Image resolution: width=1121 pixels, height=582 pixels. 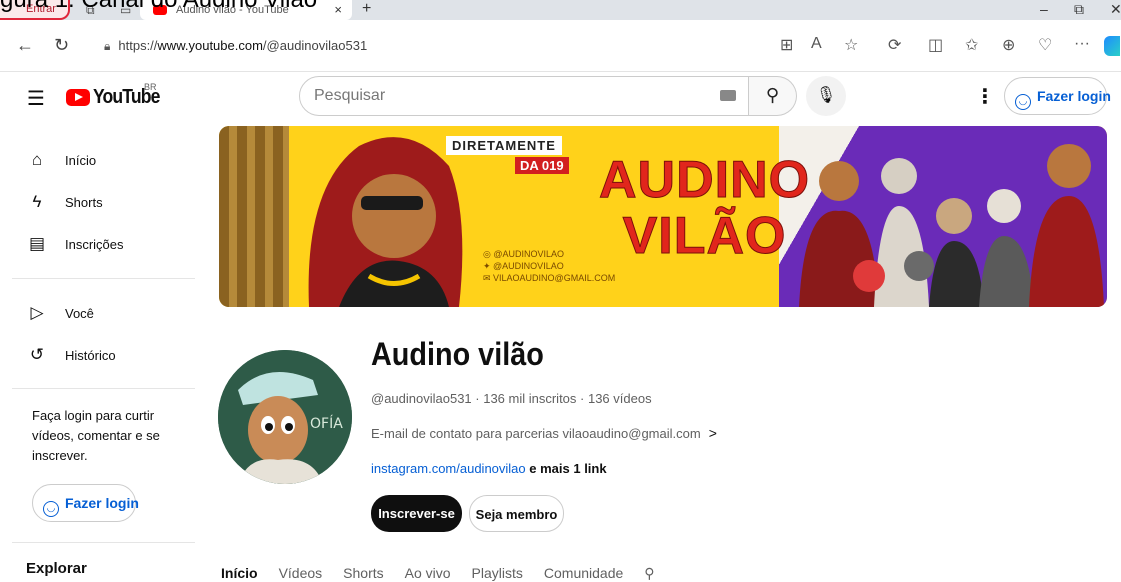 I want to click on extensions-icon: ⟳, so click(x=894, y=45).